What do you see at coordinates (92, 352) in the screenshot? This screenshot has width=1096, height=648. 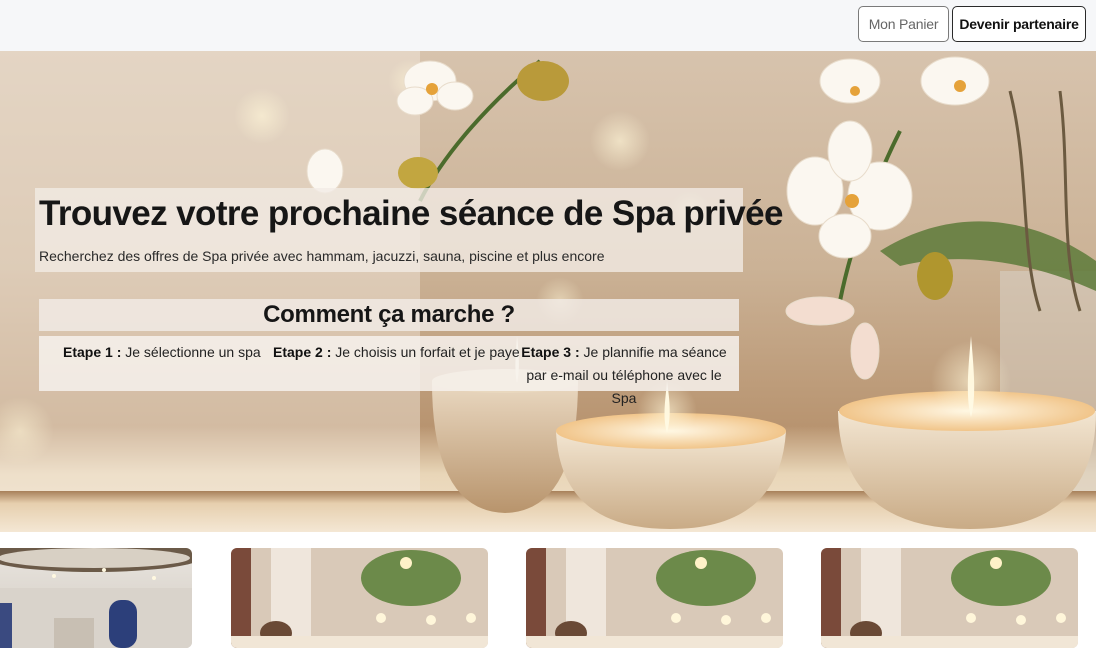 I see `step-1-label: Etape 1 :` at bounding box center [92, 352].